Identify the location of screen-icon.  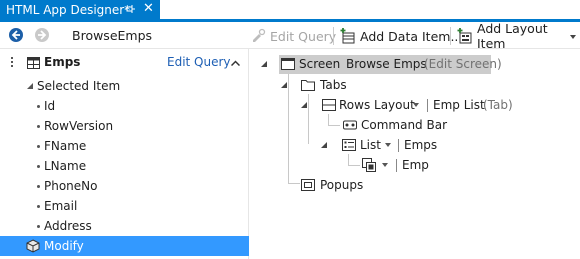
(288, 64).